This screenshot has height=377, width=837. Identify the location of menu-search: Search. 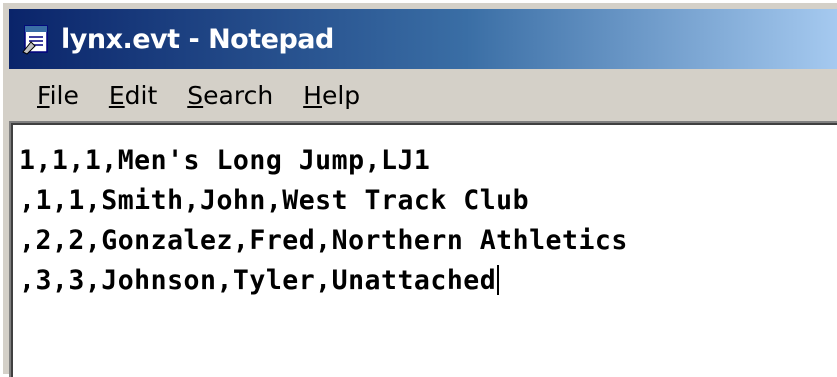
(230, 95).